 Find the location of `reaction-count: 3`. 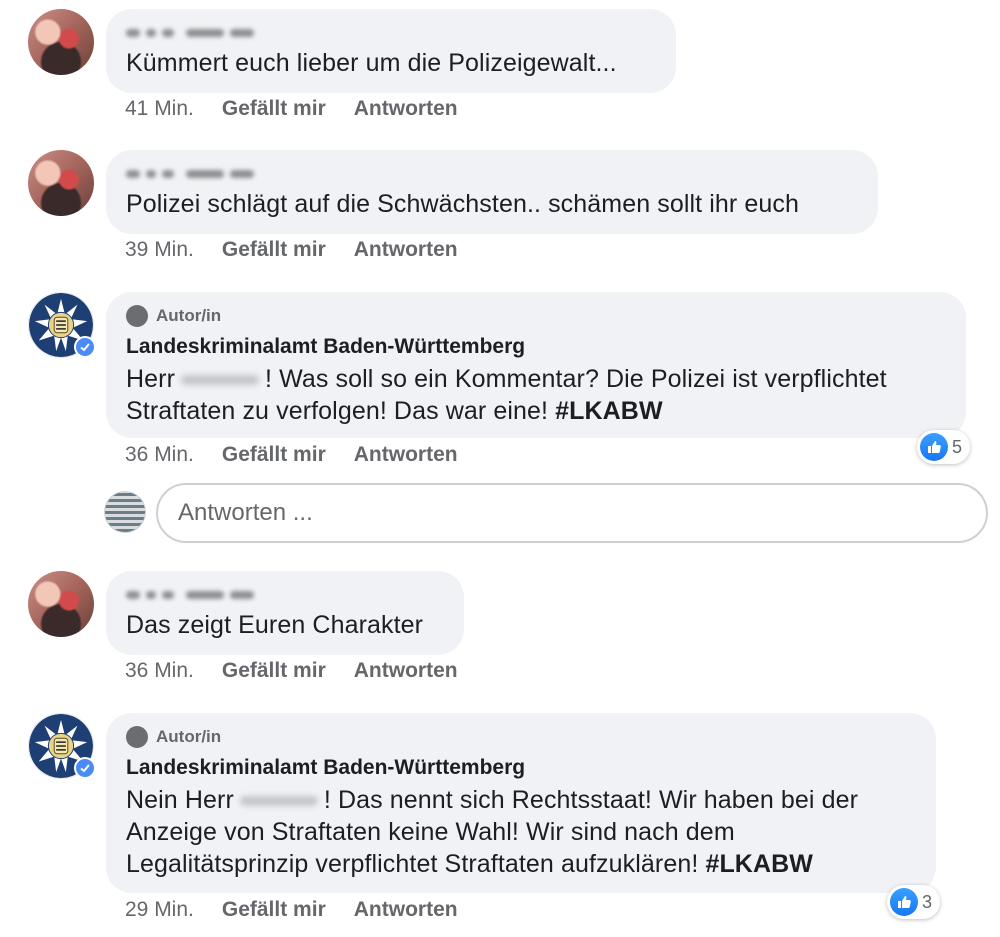

reaction-count: 3 is located at coordinates (914, 902).